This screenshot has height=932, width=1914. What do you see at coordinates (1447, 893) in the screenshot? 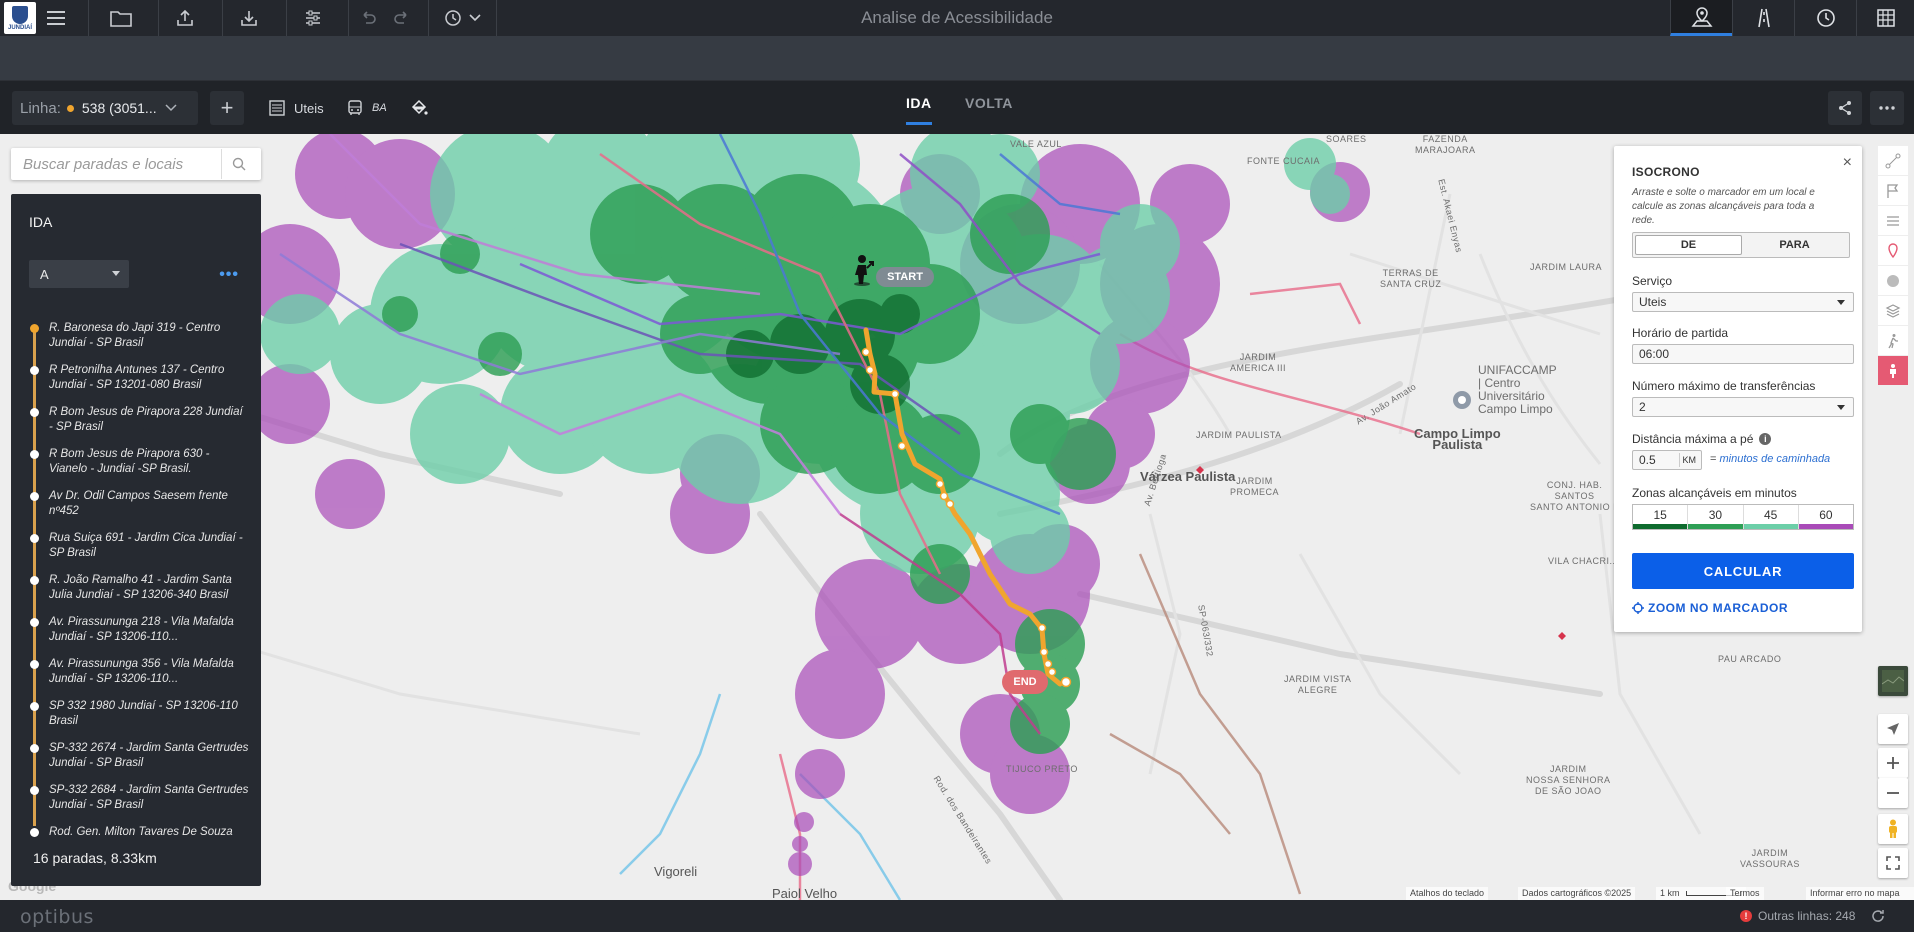
I see `keyboard-shortcuts-link: Atalhos do teclado` at bounding box center [1447, 893].